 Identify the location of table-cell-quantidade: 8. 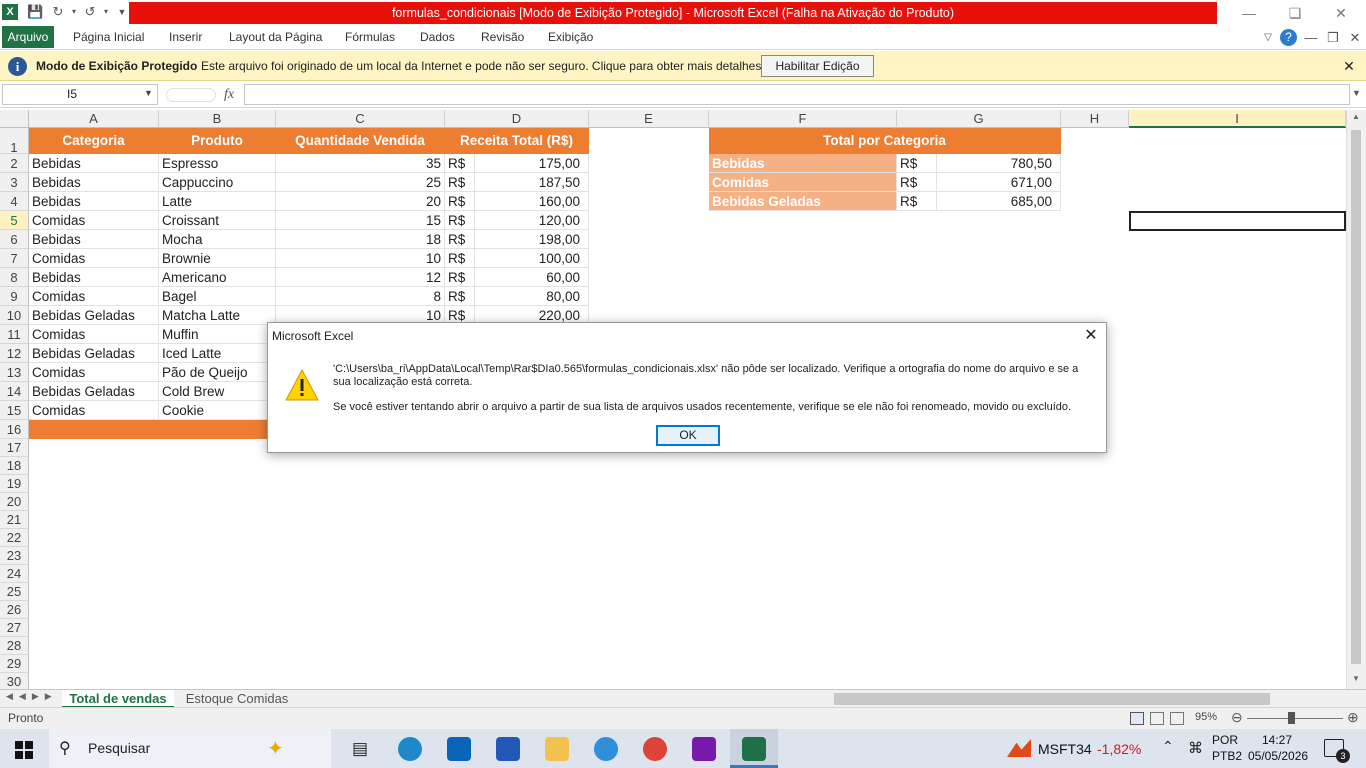
(360, 296).